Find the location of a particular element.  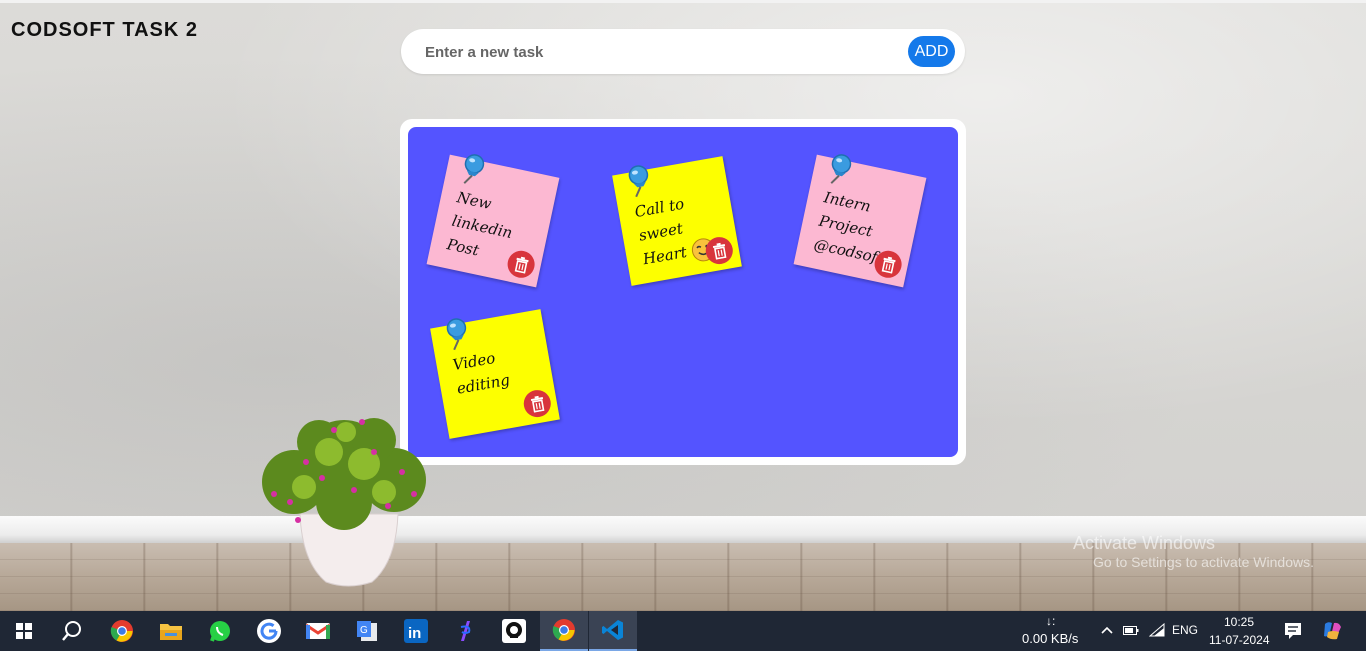

page-title: CODSOFT TASK 2 is located at coordinates (104, 30).